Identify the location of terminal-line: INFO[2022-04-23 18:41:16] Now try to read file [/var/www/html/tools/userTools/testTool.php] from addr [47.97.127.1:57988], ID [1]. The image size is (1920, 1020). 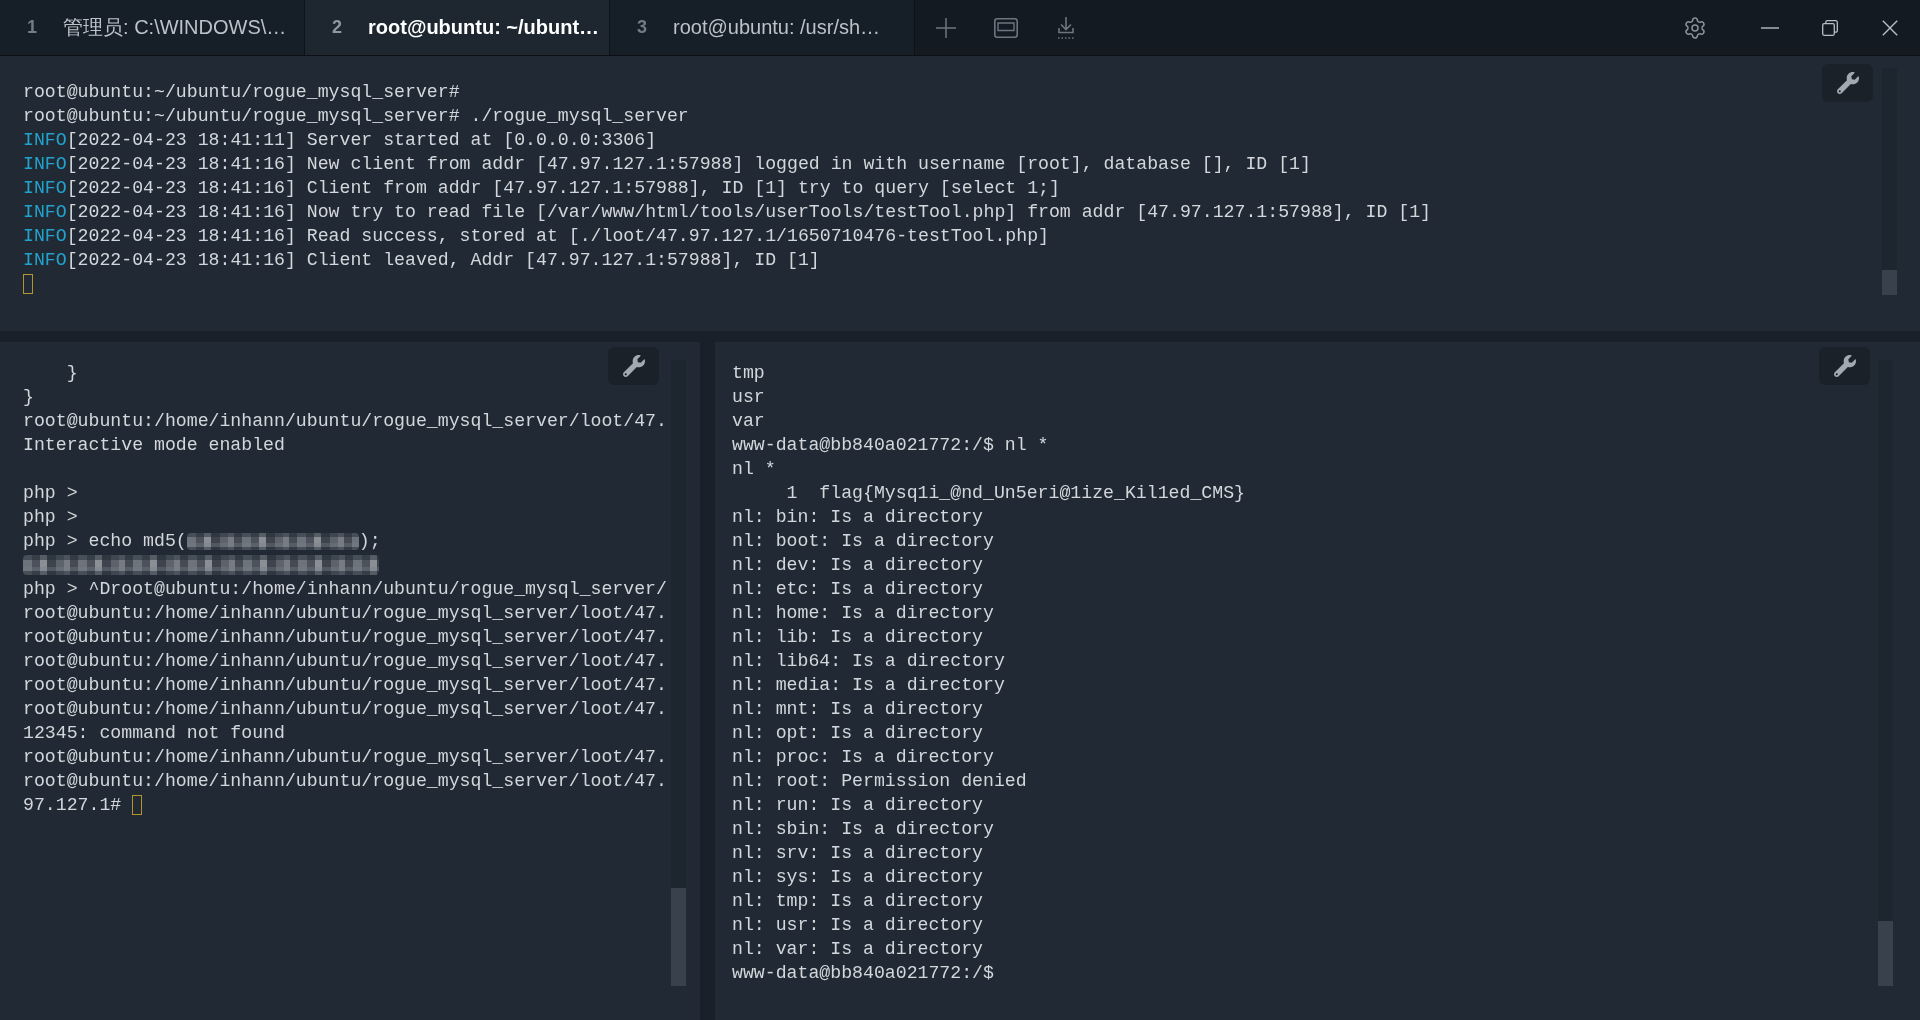
(727, 212).